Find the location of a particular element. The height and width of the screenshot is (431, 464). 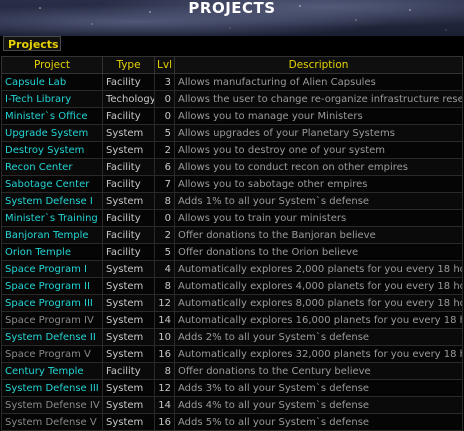

project-name-link: Space Program V is located at coordinates (52, 354).